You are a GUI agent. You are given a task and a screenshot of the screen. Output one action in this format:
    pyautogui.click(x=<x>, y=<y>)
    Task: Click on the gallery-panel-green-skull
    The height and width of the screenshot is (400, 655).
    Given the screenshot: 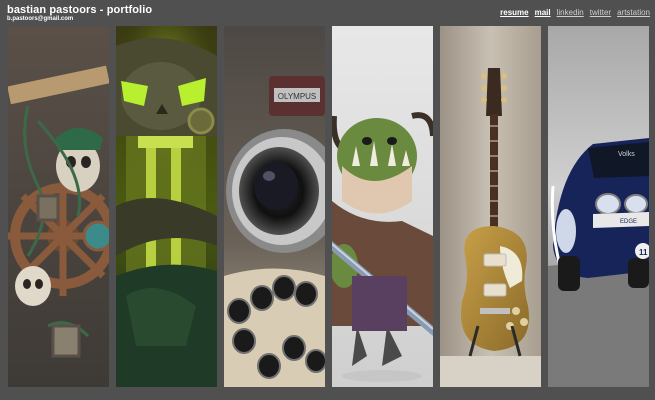 What is the action you would take?
    pyautogui.click(x=166, y=206)
    